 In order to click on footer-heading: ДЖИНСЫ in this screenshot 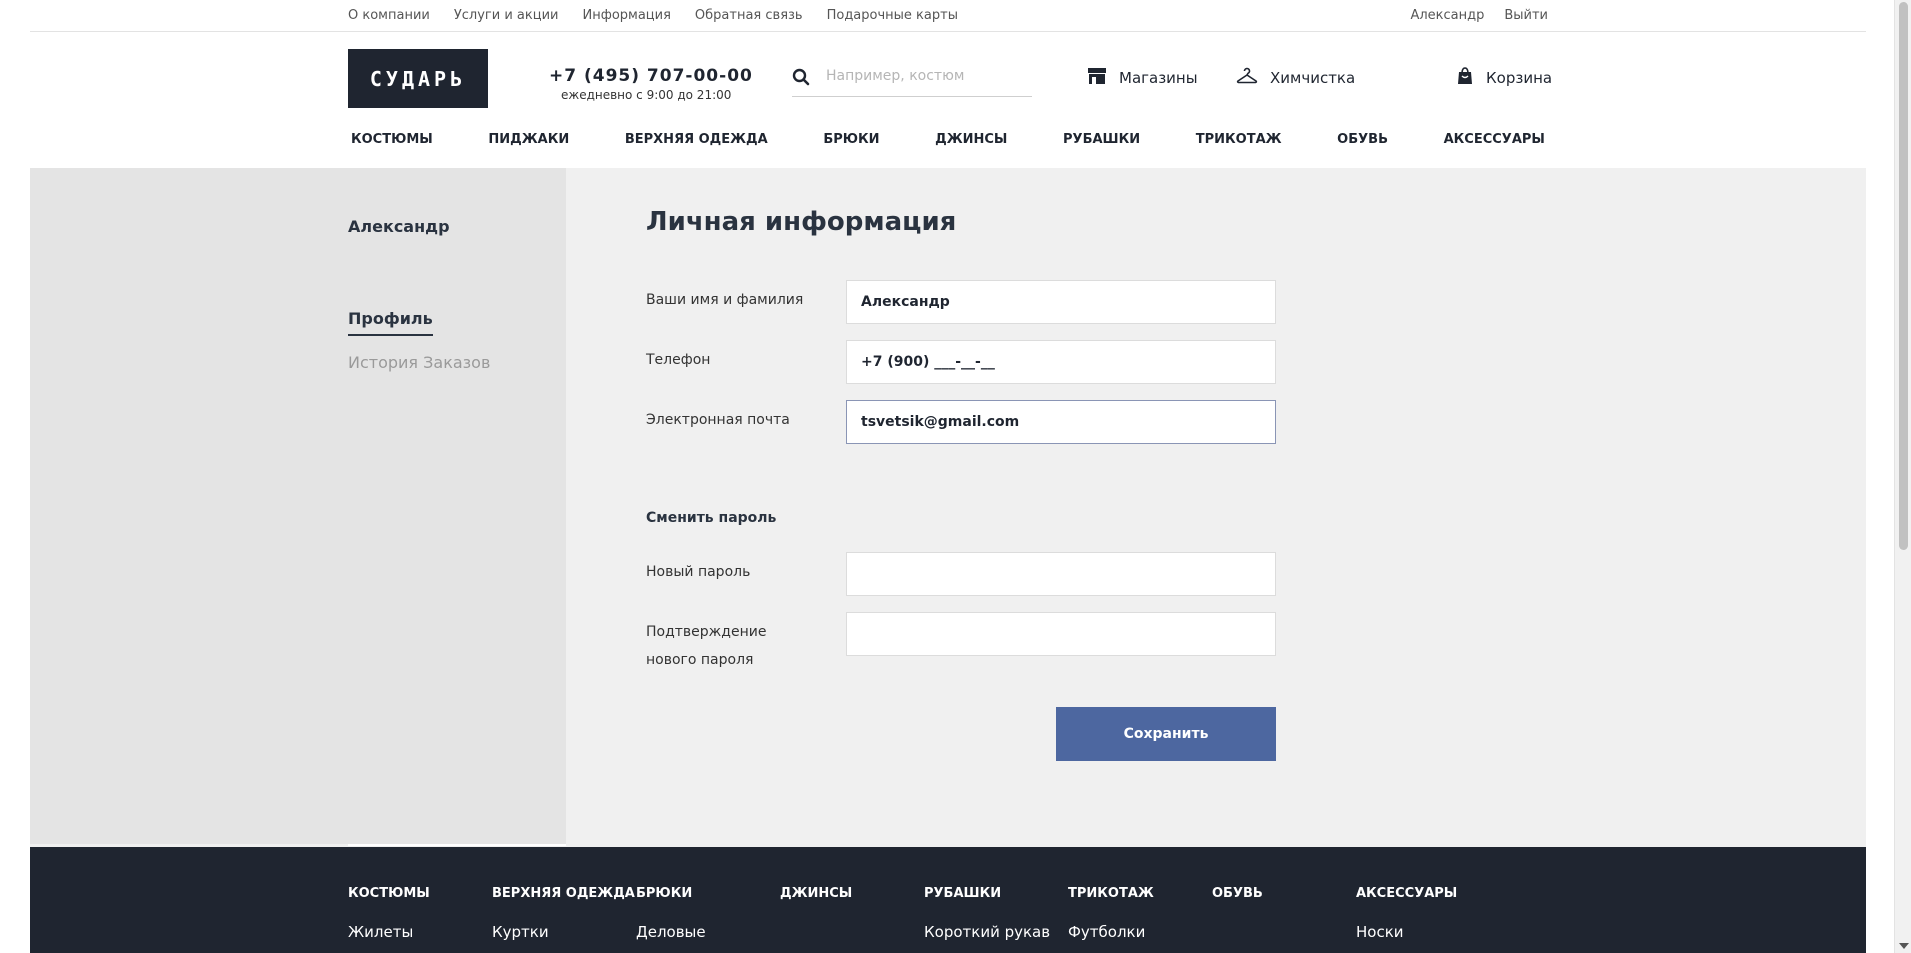, I will do `click(816, 893)`.